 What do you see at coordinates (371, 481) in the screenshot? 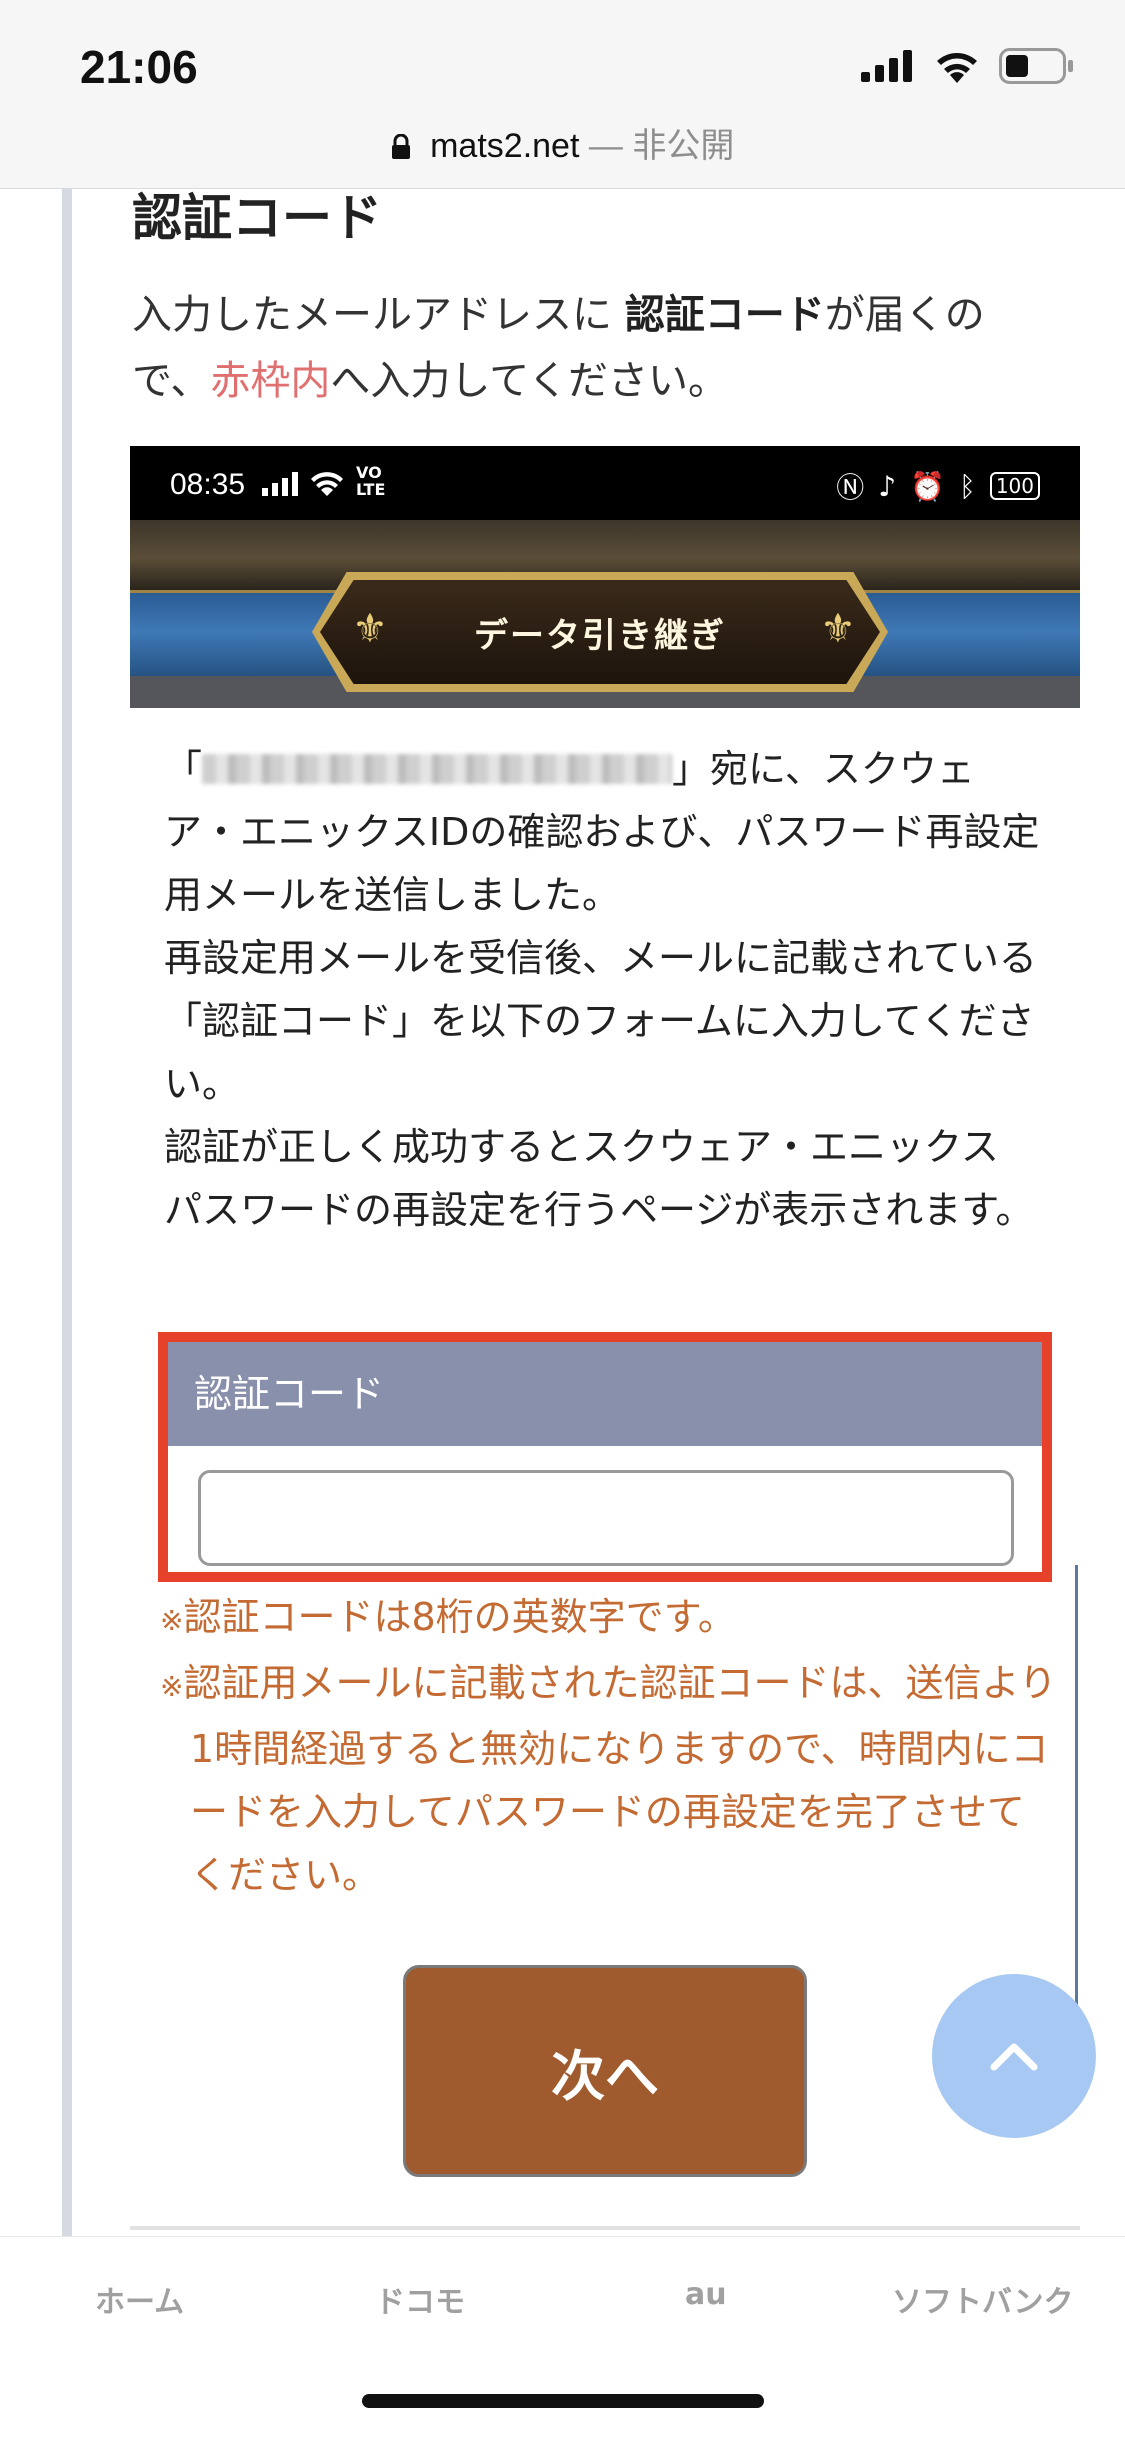
I see `screenshot-volte-icon: VO LTE` at bounding box center [371, 481].